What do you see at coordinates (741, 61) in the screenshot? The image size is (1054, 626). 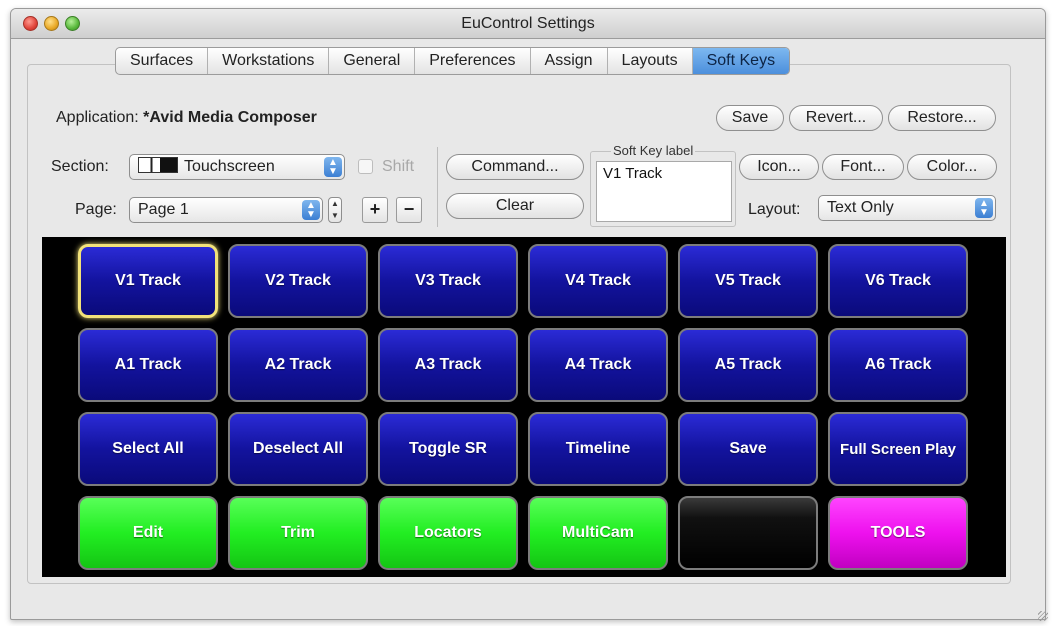 I see `tab-soft-keys: Soft Keys` at bounding box center [741, 61].